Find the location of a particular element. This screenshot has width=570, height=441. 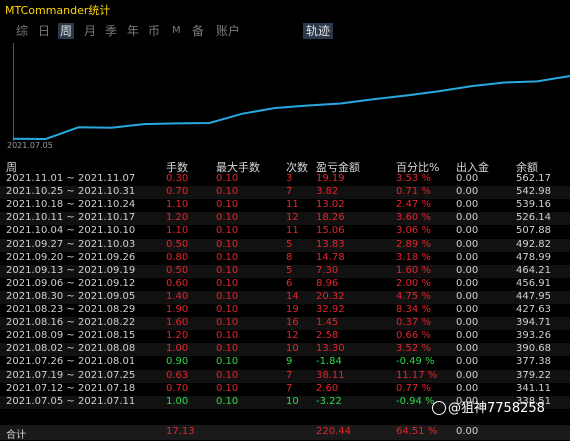

row-pnl: 20.32 is located at coordinates (330, 296).